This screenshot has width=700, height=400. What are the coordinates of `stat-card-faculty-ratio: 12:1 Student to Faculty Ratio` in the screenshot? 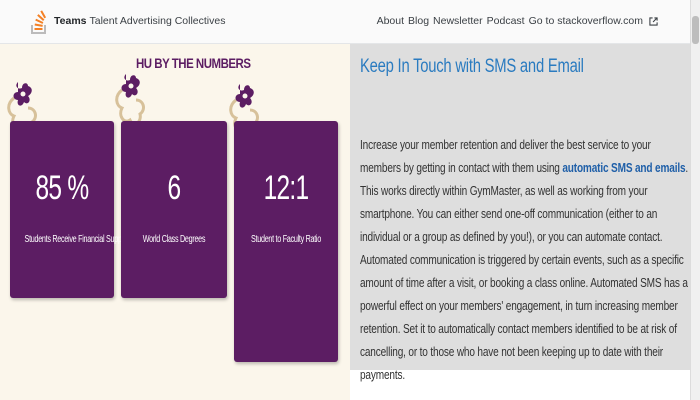 It's located at (286, 241).